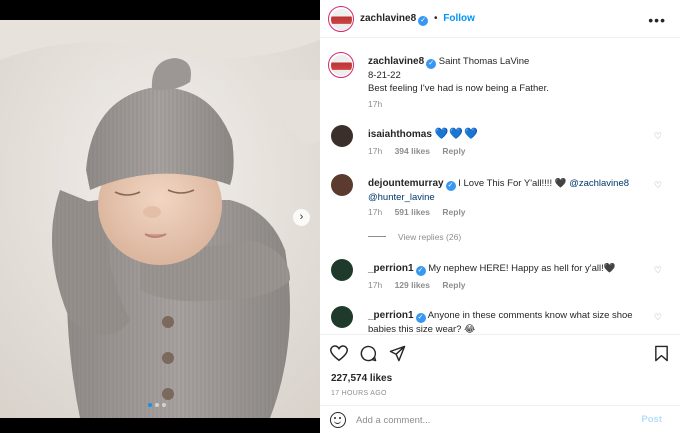 Image resolution: width=680 pixels, height=433 pixels. What do you see at coordinates (486, 420) in the screenshot?
I see `add-comment-input` at bounding box center [486, 420].